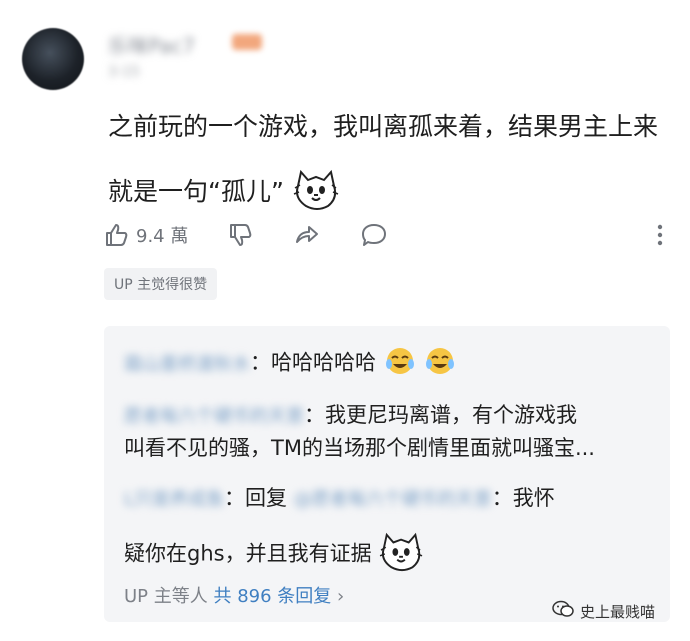  I want to click on comment-icon, so click(374, 235).